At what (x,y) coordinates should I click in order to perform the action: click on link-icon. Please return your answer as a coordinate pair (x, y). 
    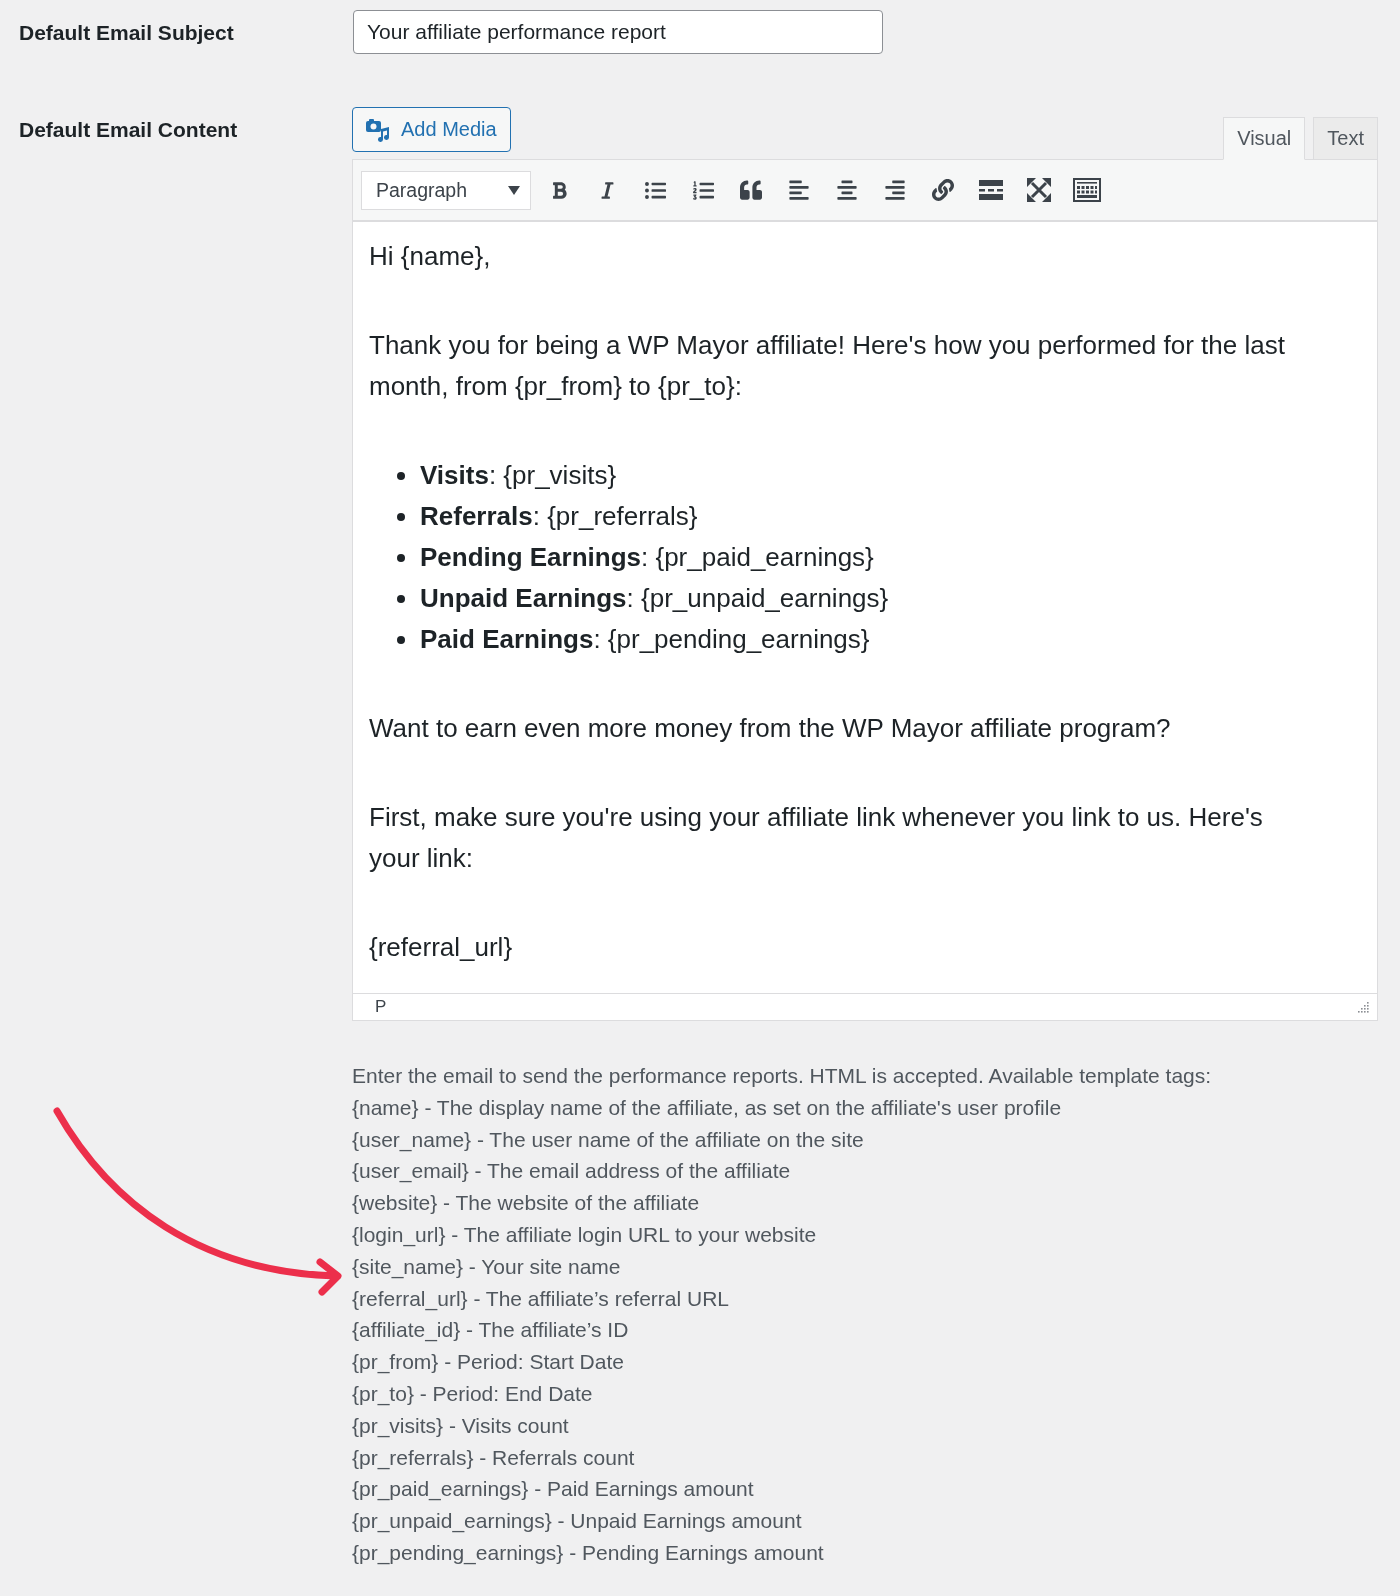
    Looking at the image, I should click on (943, 190).